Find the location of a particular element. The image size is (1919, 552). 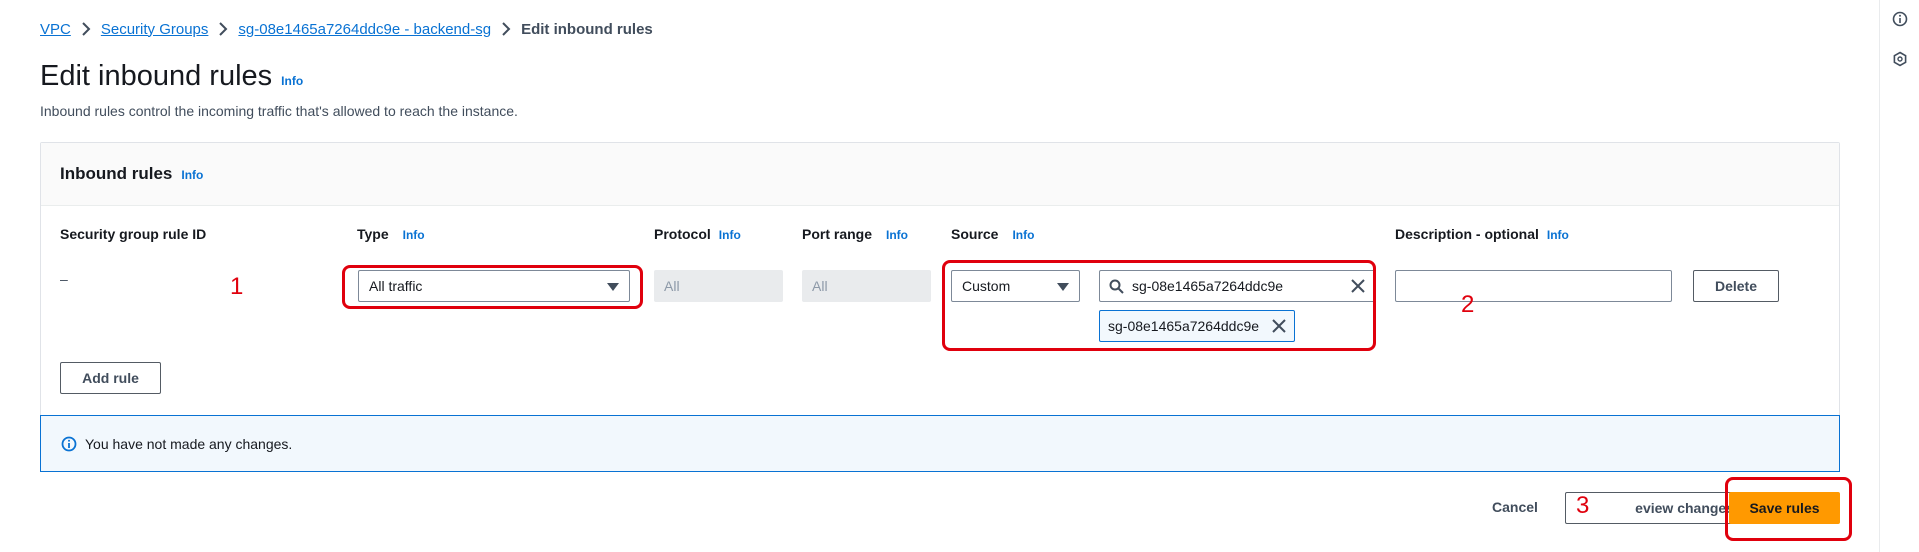

description-input is located at coordinates (1533, 286).